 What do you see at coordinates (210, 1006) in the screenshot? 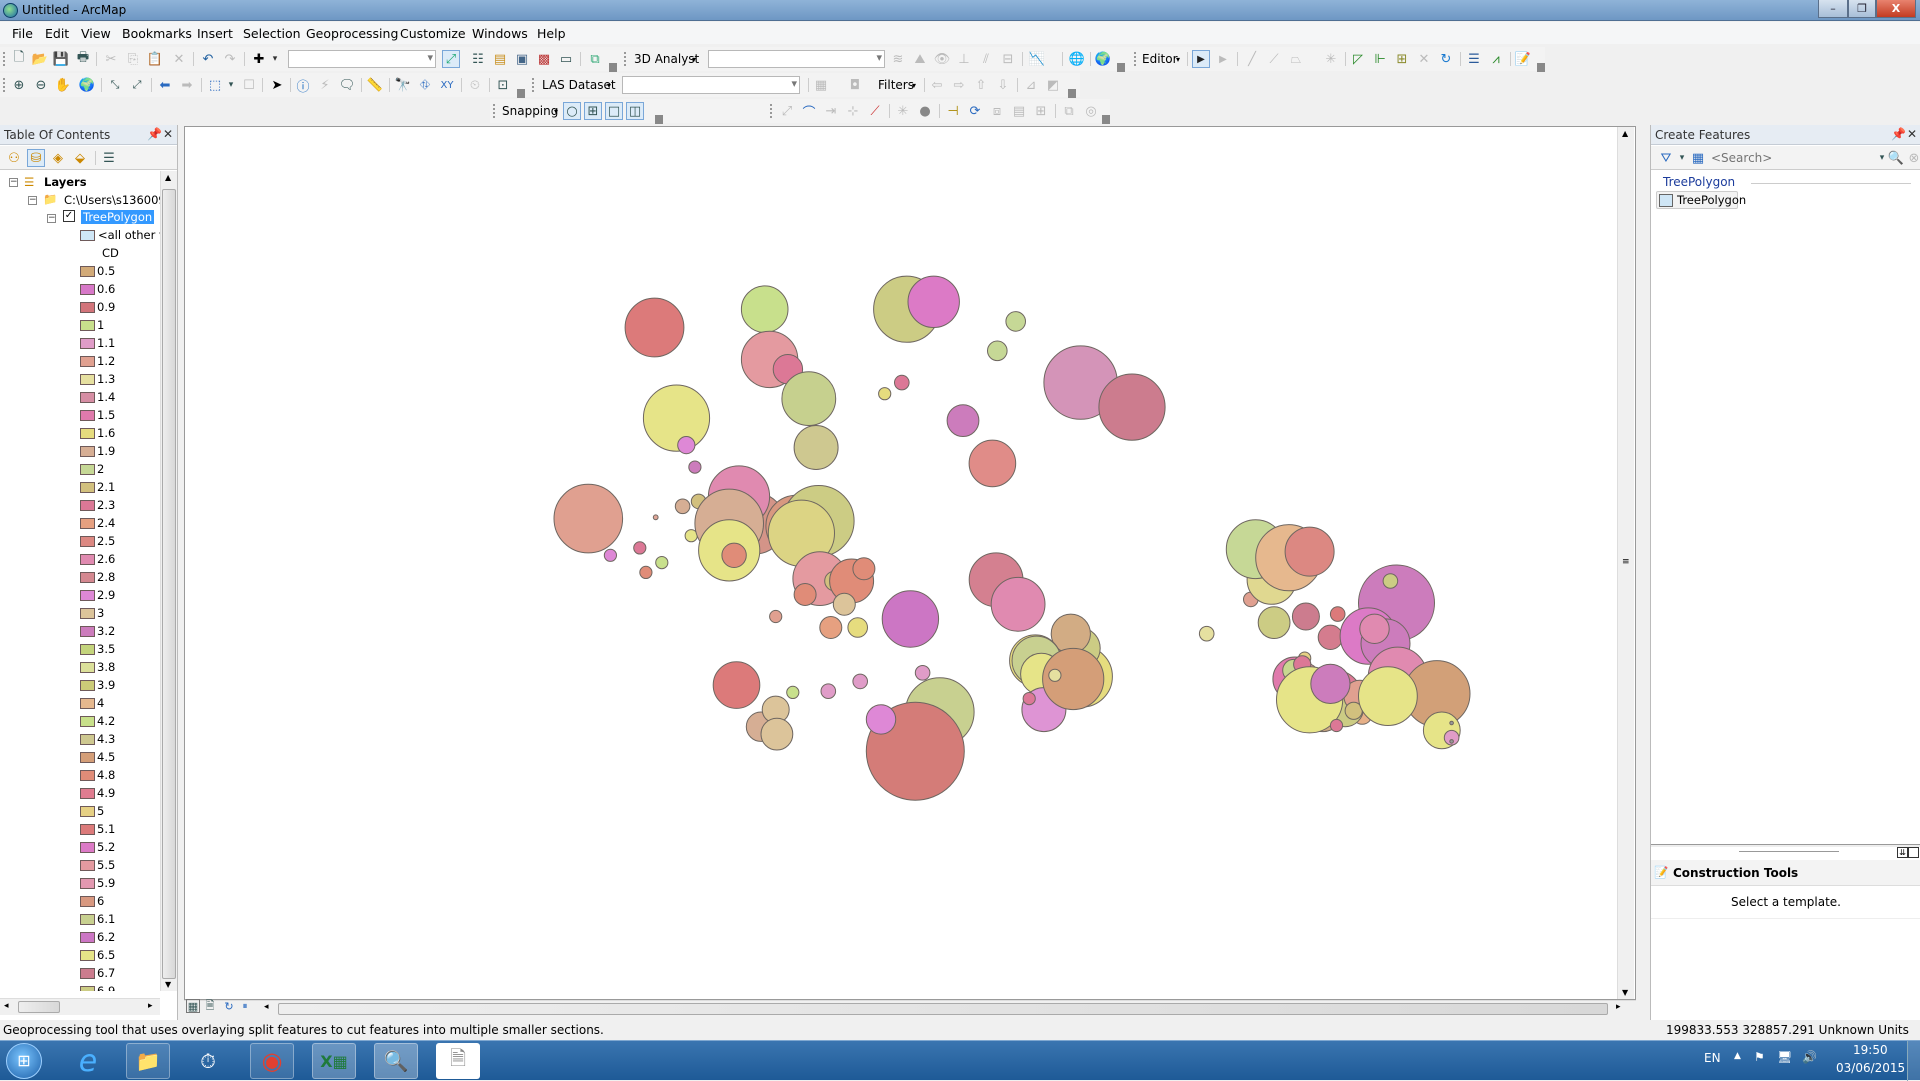
I see `layout-view-icon: 🗎` at bounding box center [210, 1006].